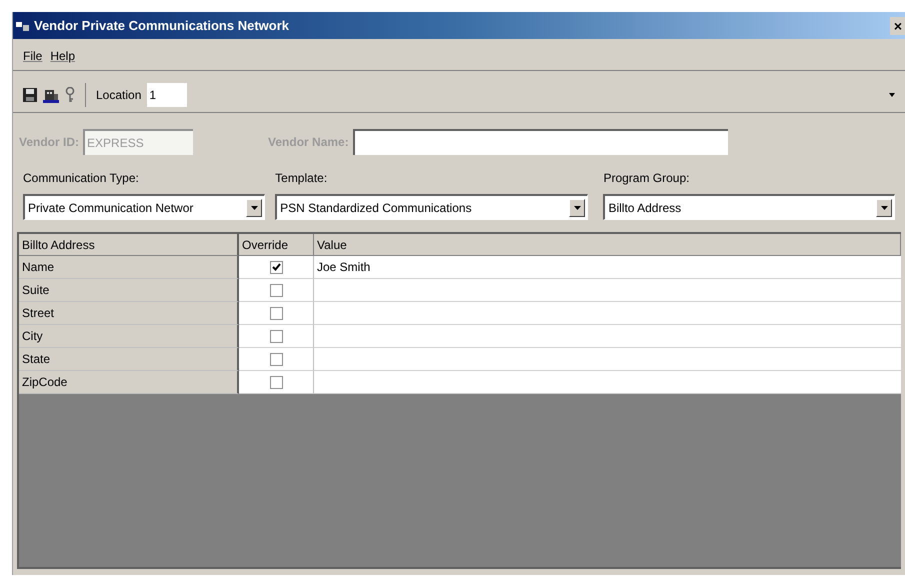 The height and width of the screenshot is (583, 905). What do you see at coordinates (70, 94) in the screenshot?
I see `key-icon` at bounding box center [70, 94].